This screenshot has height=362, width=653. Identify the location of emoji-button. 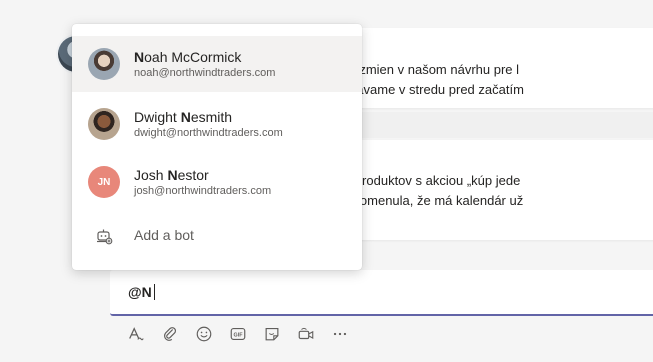
(204, 334).